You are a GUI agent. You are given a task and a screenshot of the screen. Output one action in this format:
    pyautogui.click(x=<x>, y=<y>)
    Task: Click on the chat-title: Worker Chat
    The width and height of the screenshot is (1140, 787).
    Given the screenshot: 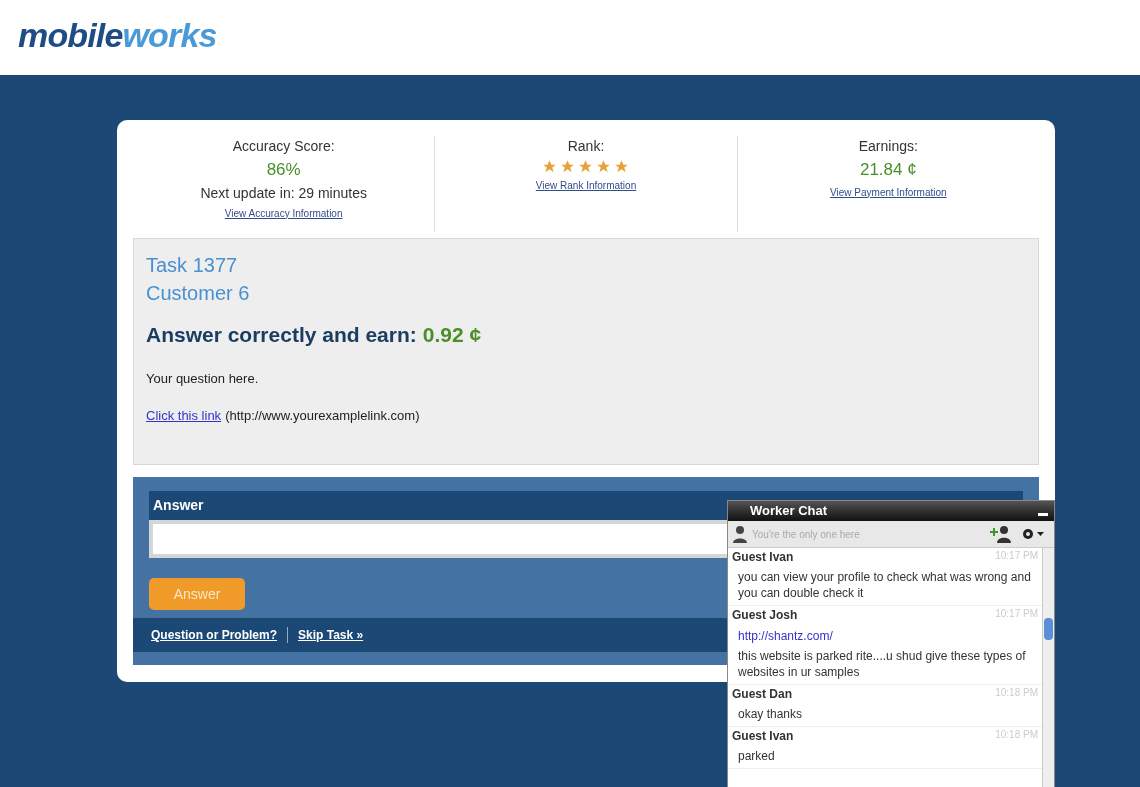 What is the action you would take?
    pyautogui.click(x=788, y=511)
    